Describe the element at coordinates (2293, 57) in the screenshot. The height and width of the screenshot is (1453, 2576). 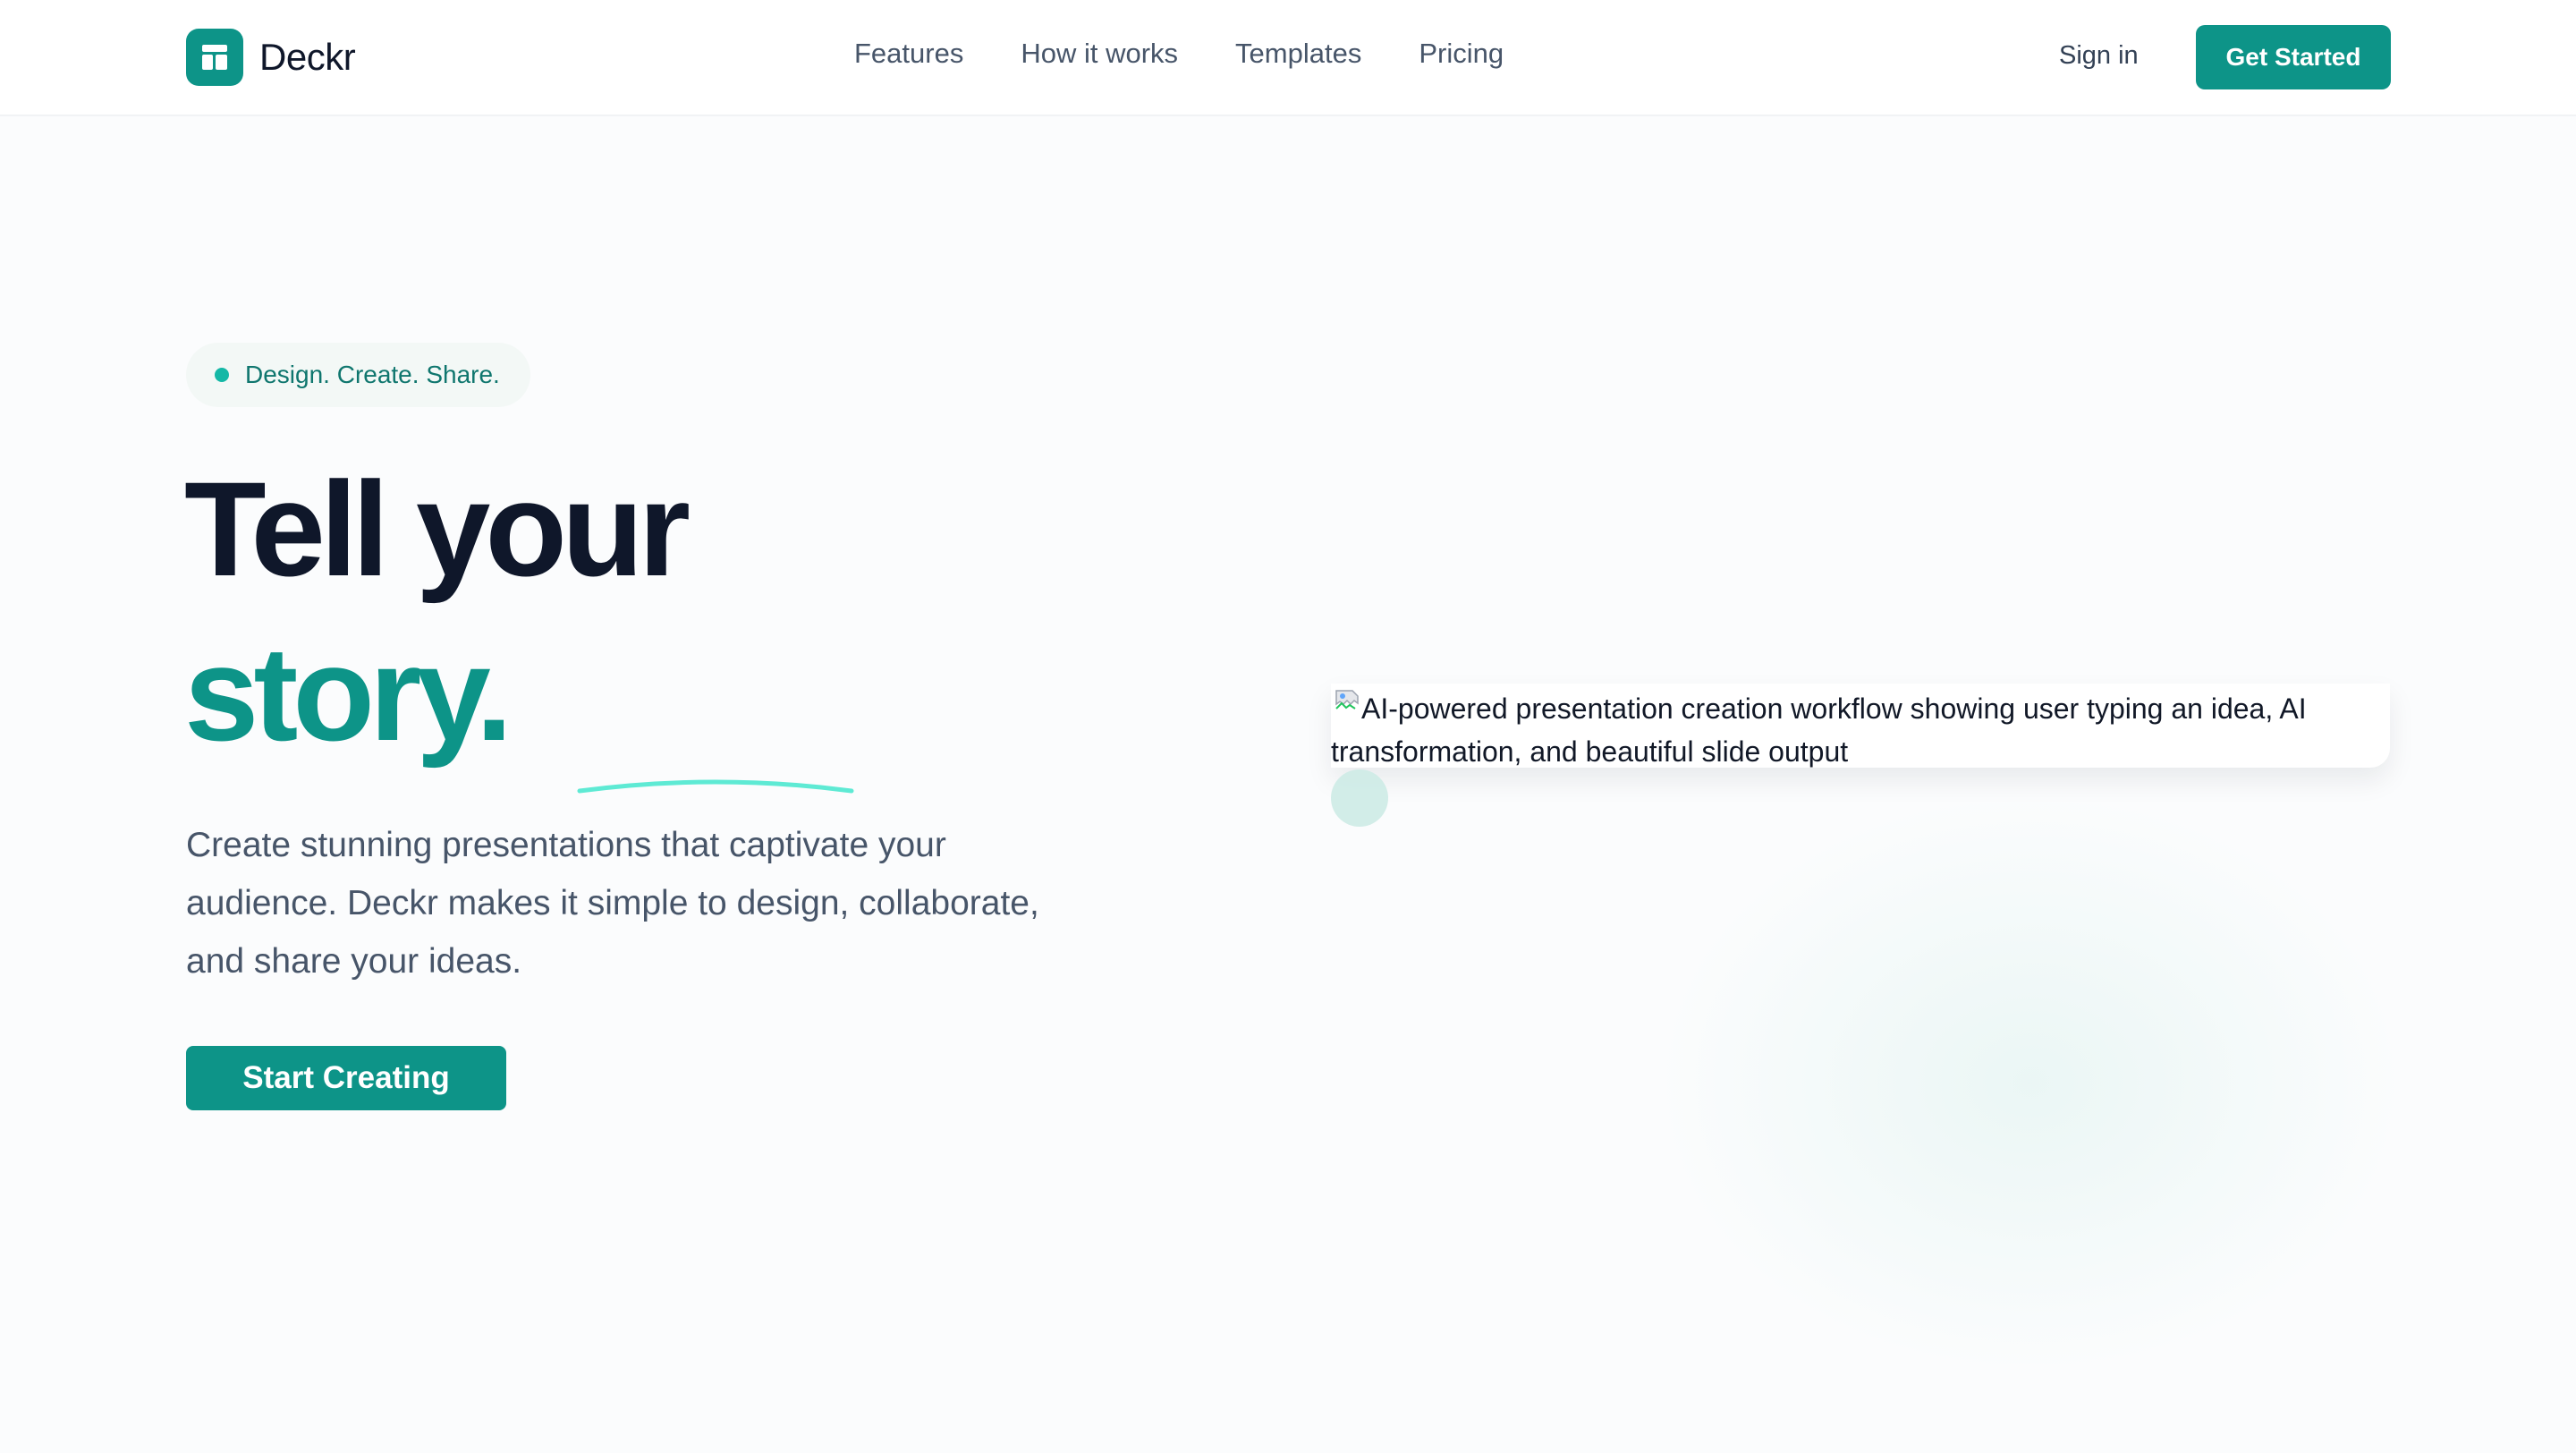
I see `get-started-button: Get Started` at that location.